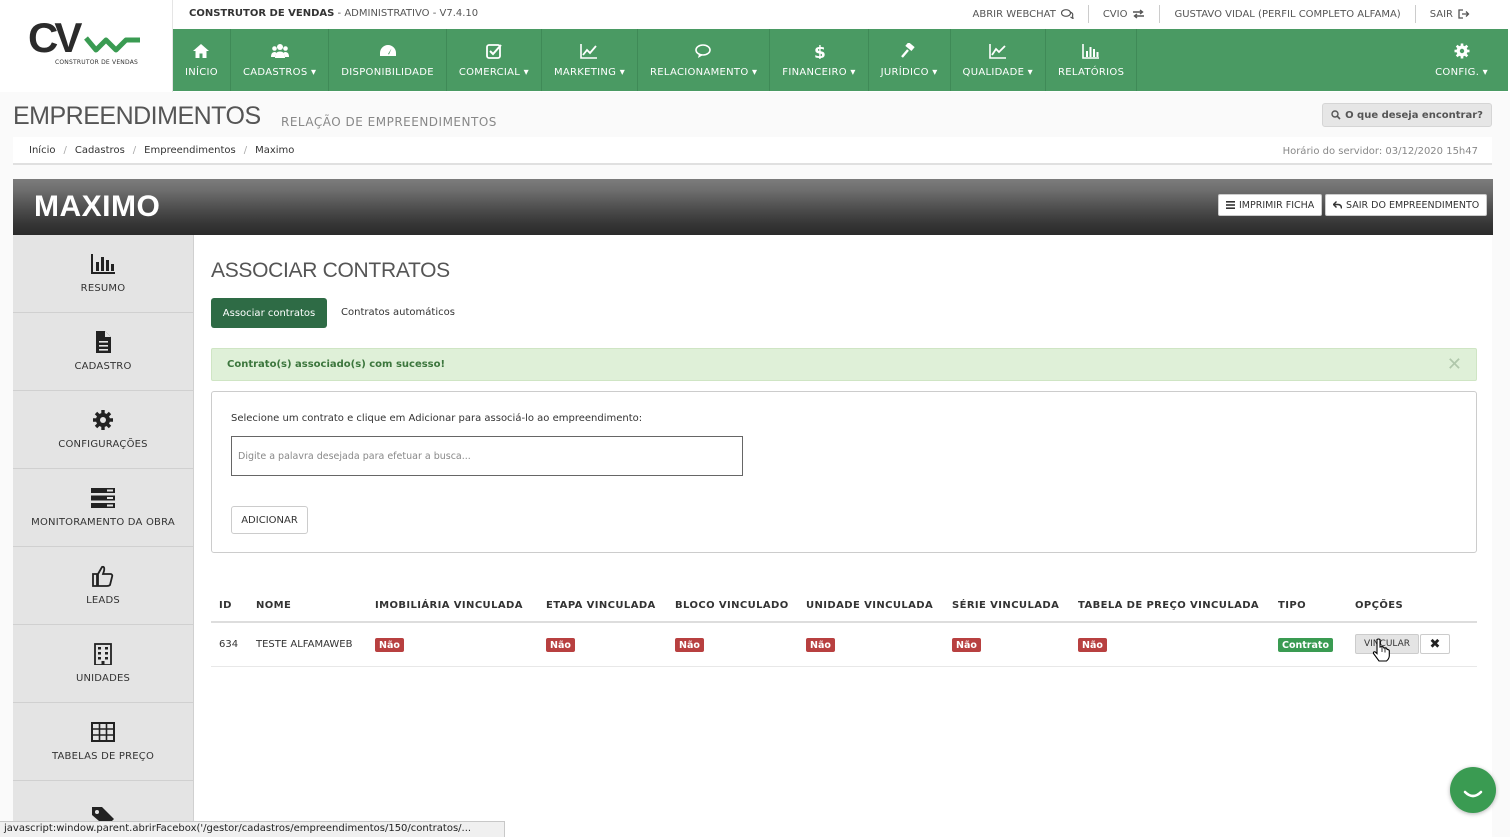  I want to click on breadcrumb-cadastros: Cadastros, so click(100, 150).